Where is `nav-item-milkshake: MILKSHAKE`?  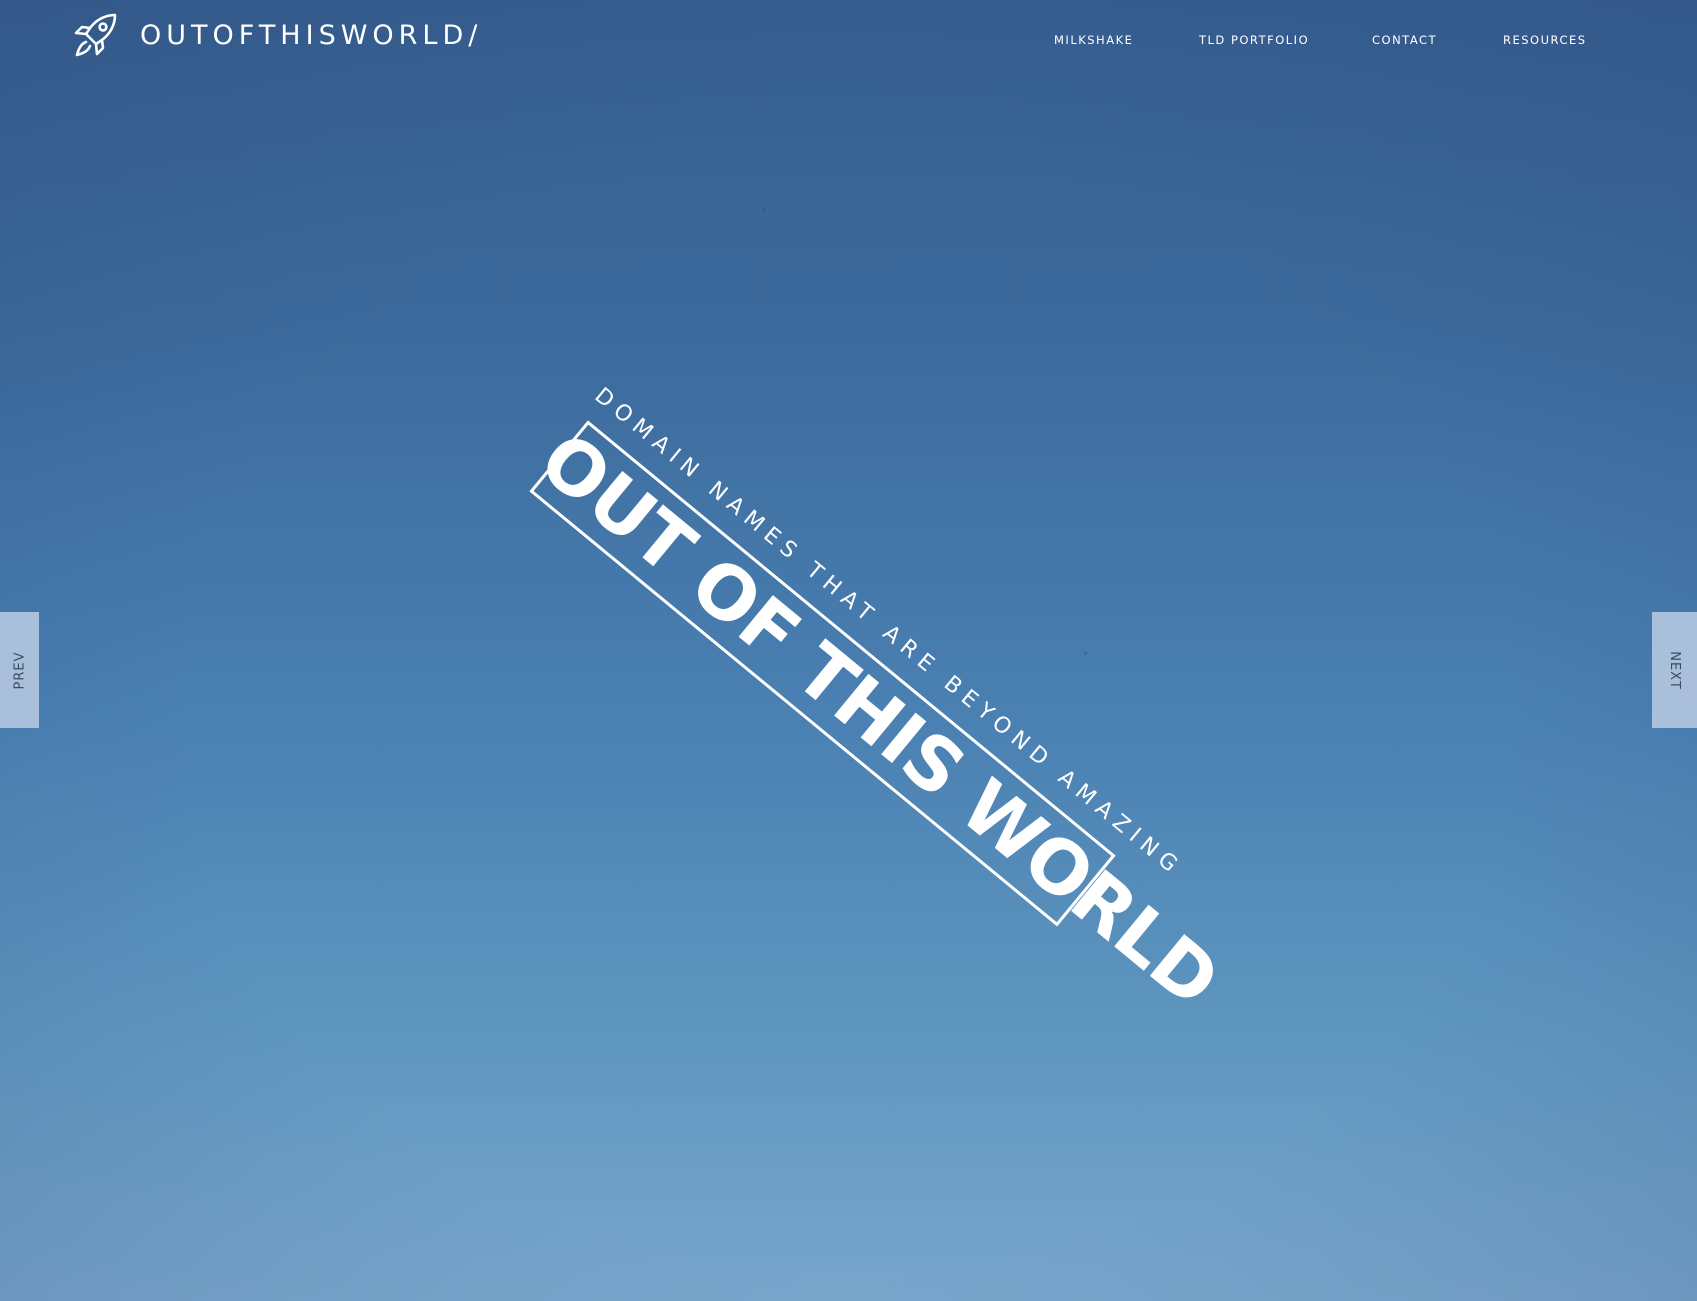
nav-item-milkshake: MILKSHAKE is located at coordinates (1093, 40).